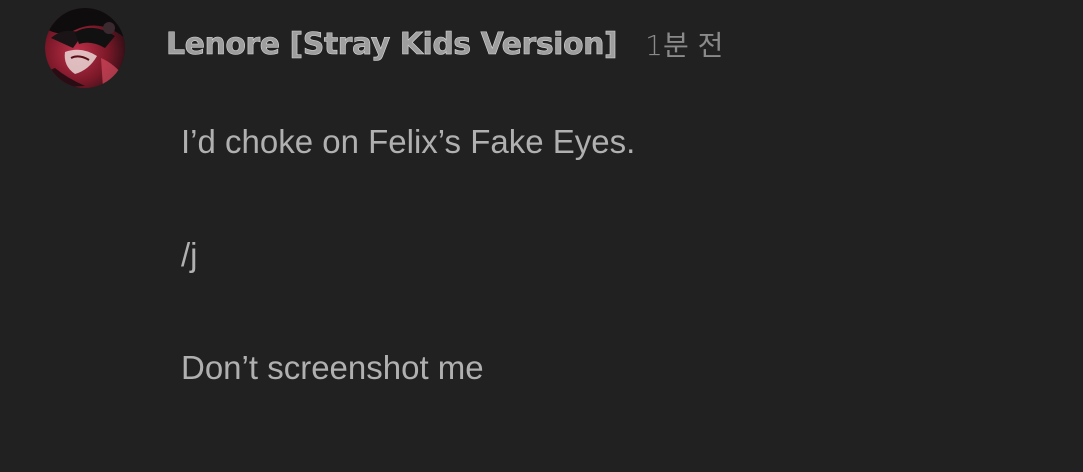  I want to click on author-name: Lenore [Stray Kids Version], so click(392, 44).